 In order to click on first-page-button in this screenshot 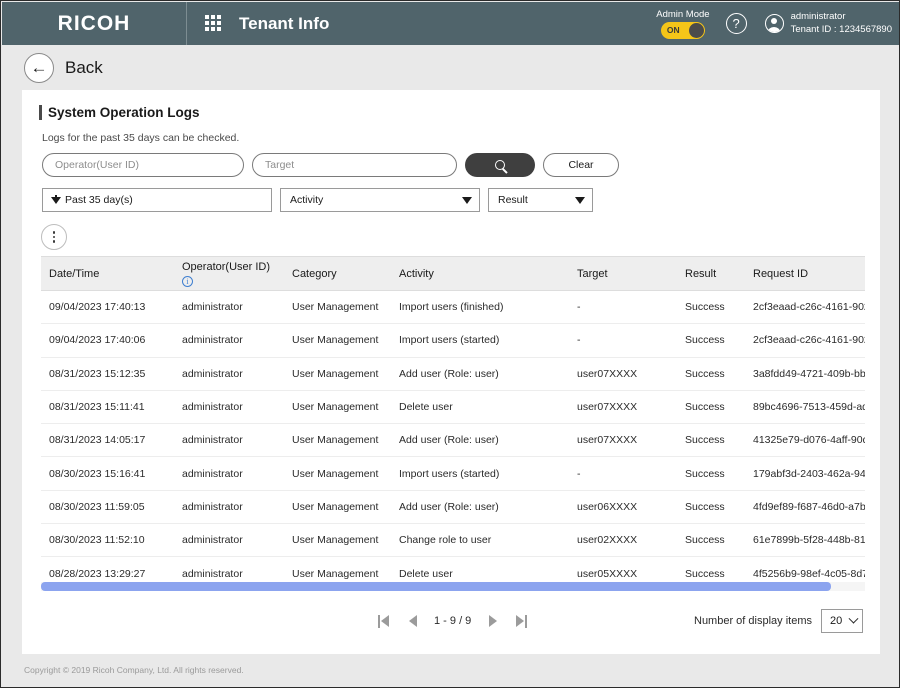, I will do `click(383, 621)`.